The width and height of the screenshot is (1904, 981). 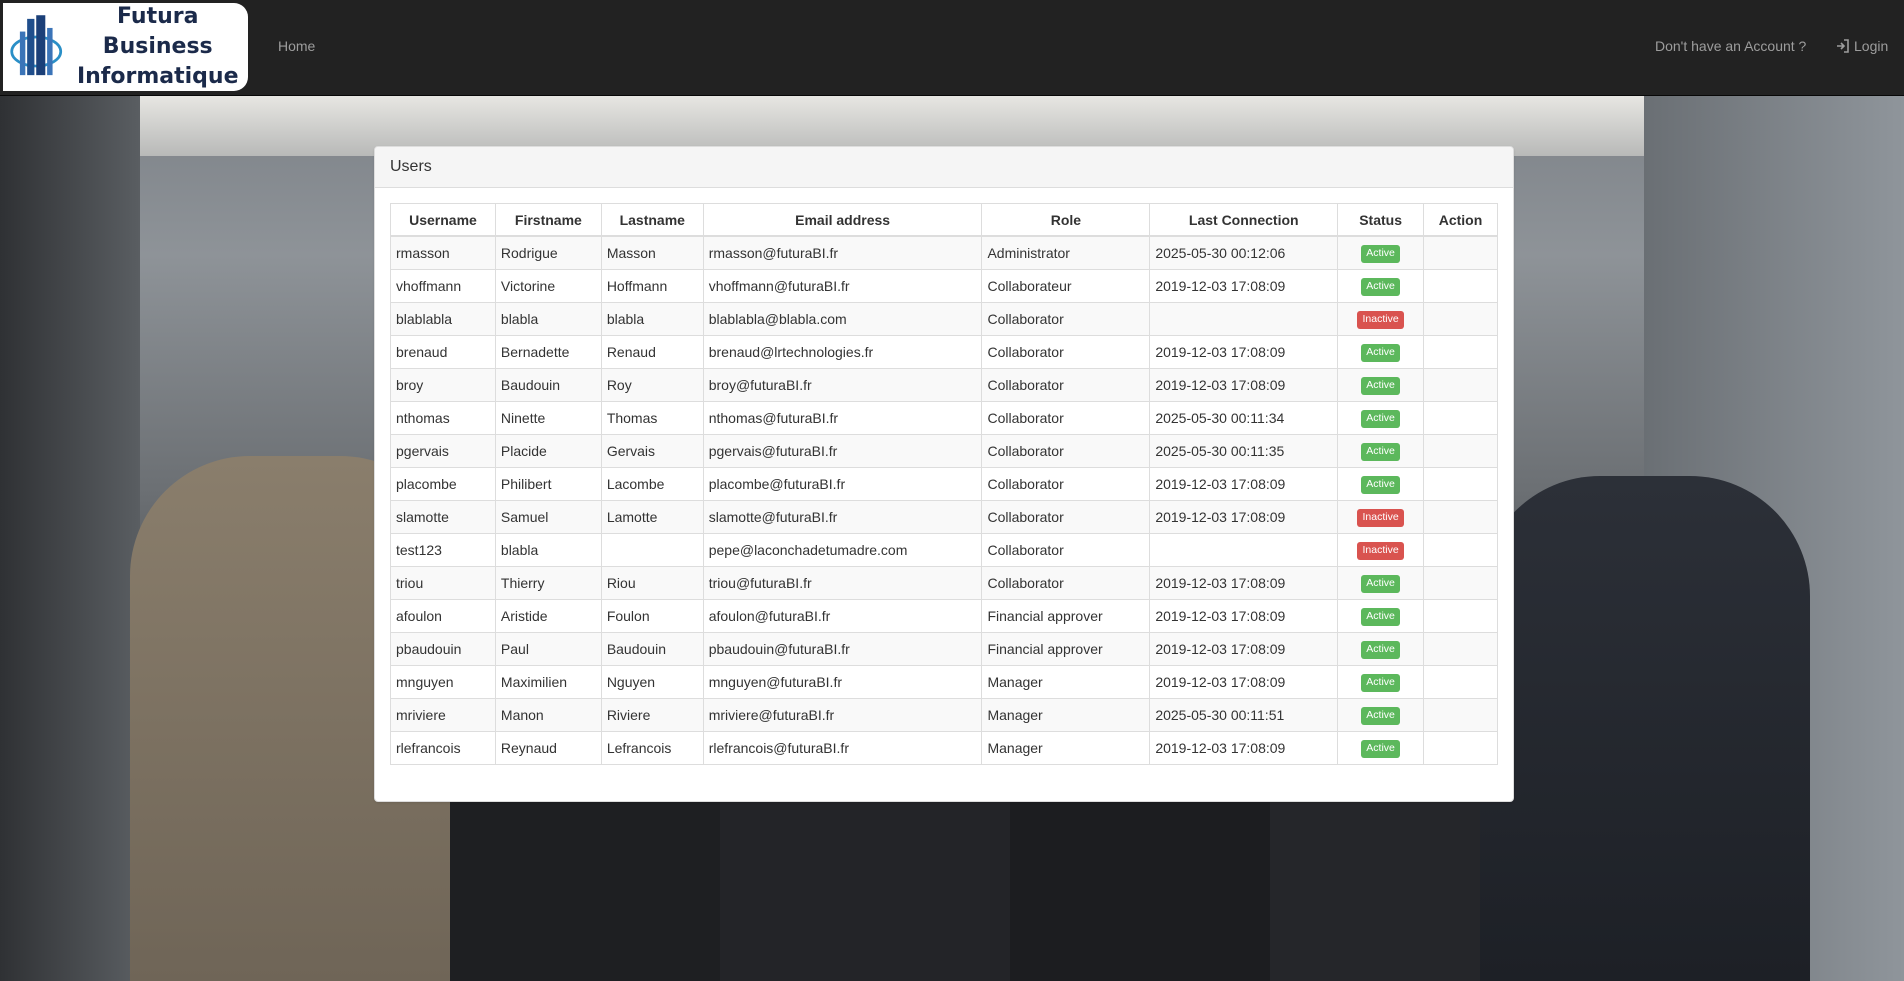 What do you see at coordinates (548, 451) in the screenshot?
I see `cell-firstname: Placide` at bounding box center [548, 451].